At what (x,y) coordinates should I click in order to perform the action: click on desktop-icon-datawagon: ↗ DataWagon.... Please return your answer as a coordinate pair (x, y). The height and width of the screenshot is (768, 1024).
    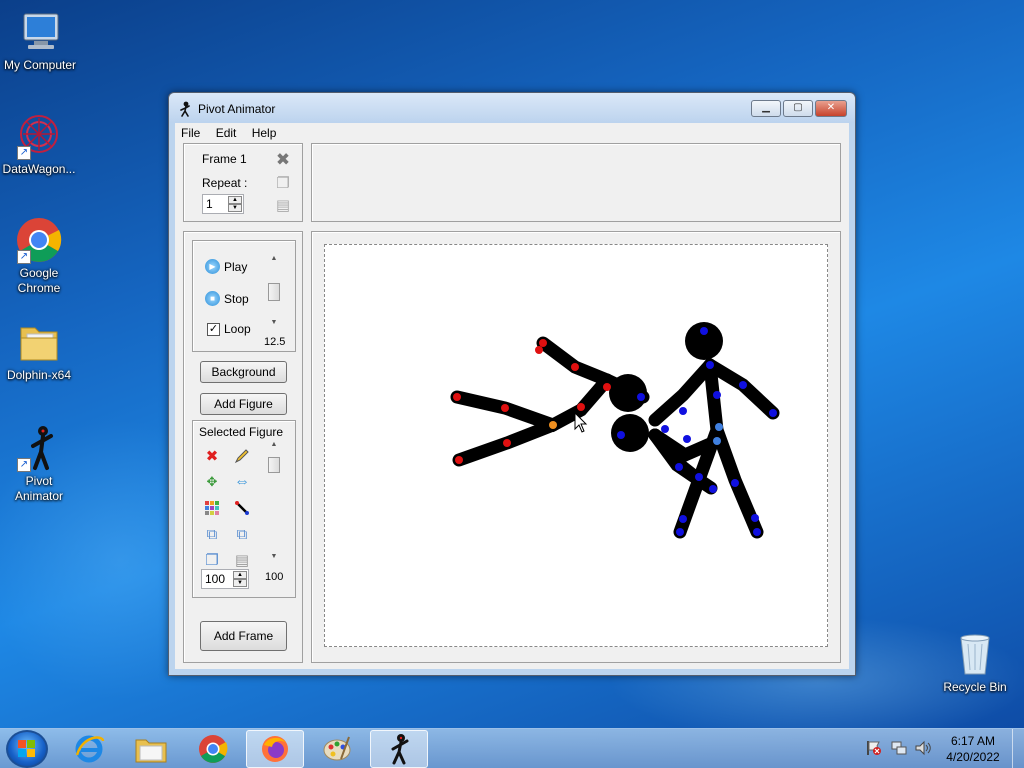
    Looking at the image, I should click on (39, 144).